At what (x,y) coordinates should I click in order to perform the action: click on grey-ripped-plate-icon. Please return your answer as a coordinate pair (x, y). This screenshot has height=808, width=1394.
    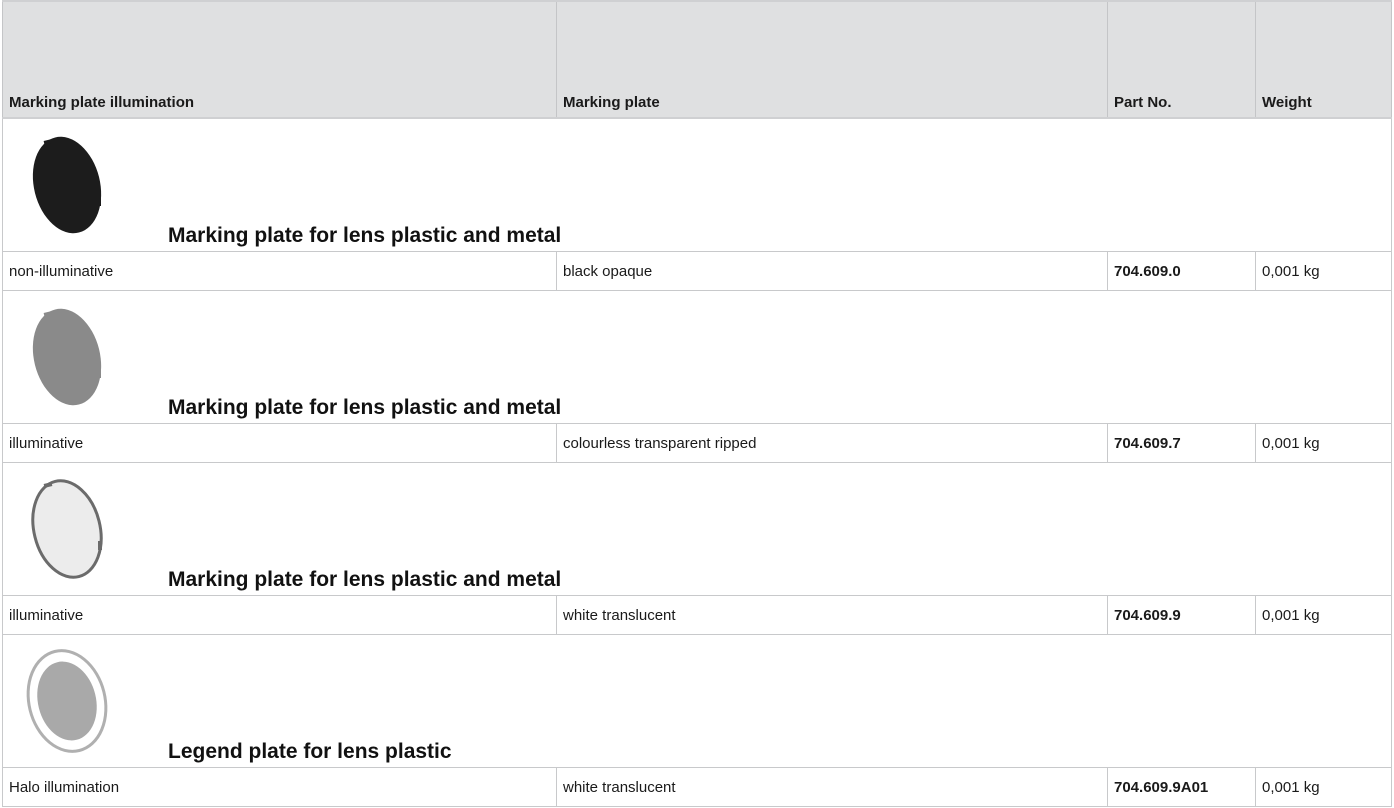
    Looking at the image, I should click on (67, 357).